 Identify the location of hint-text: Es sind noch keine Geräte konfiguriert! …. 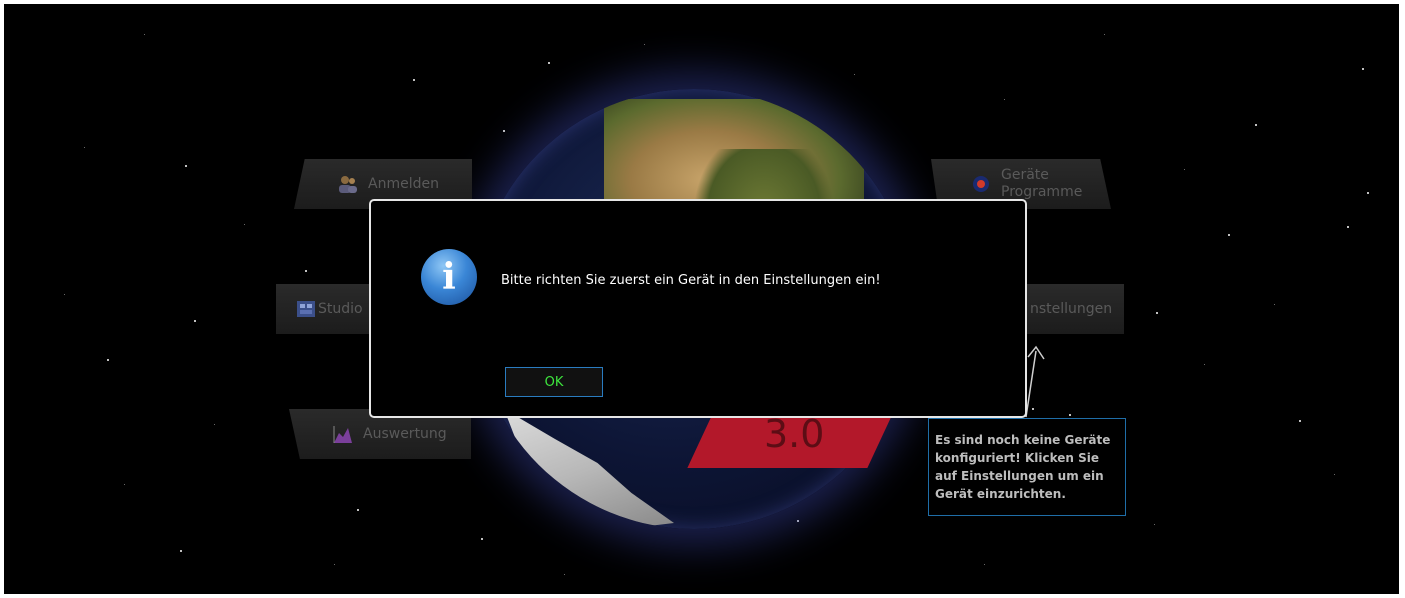
(1023, 467).